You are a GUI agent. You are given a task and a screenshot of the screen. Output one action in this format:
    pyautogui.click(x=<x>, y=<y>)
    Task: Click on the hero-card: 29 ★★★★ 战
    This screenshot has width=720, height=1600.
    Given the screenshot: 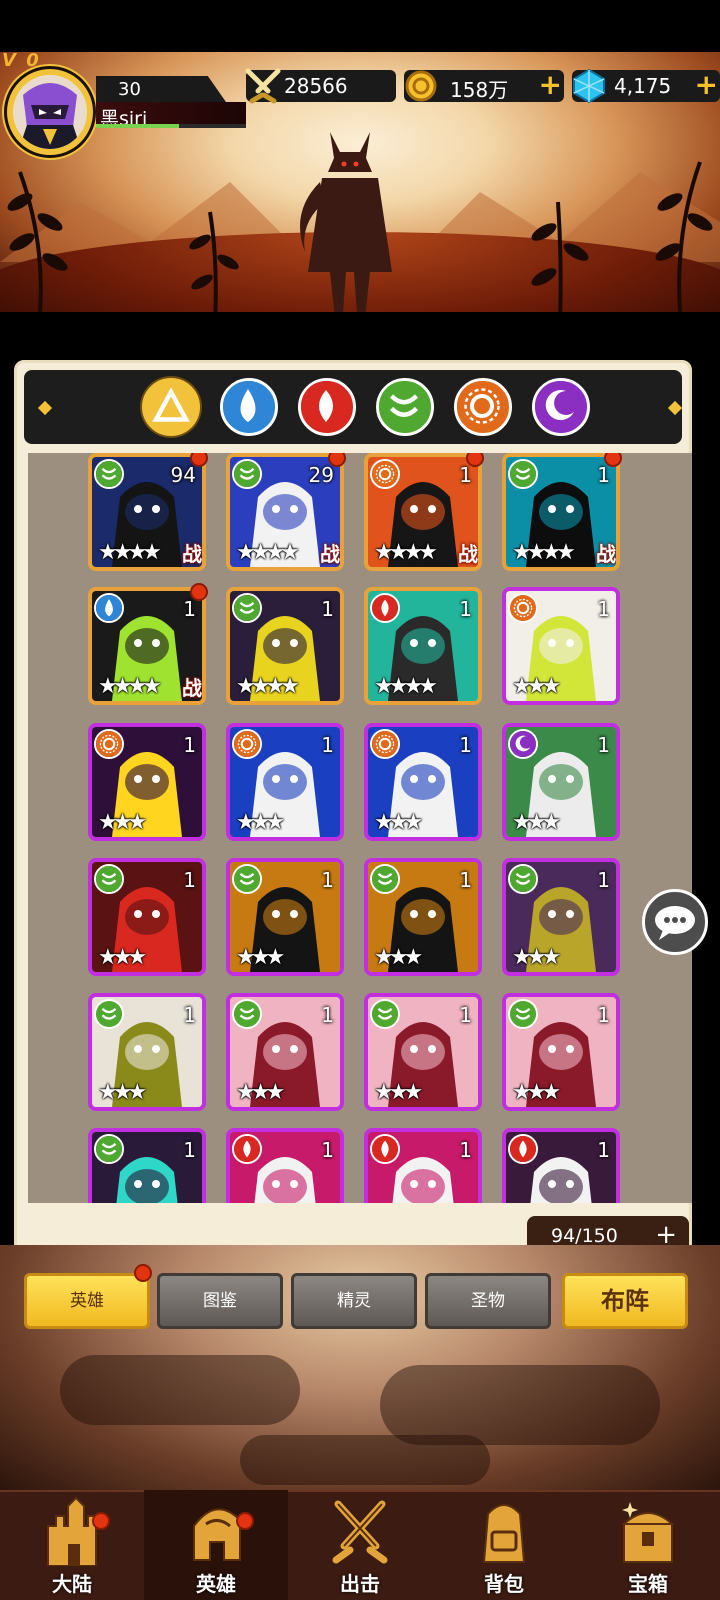 What is the action you would take?
    pyautogui.click(x=285, y=512)
    